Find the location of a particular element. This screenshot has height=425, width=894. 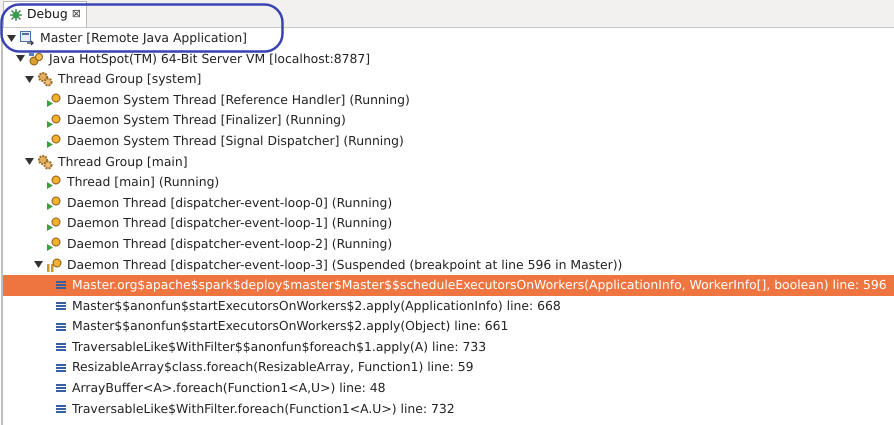

tree-label: Daemon Thread [dispatcher-event-loop-0] (Running) is located at coordinates (229, 203).